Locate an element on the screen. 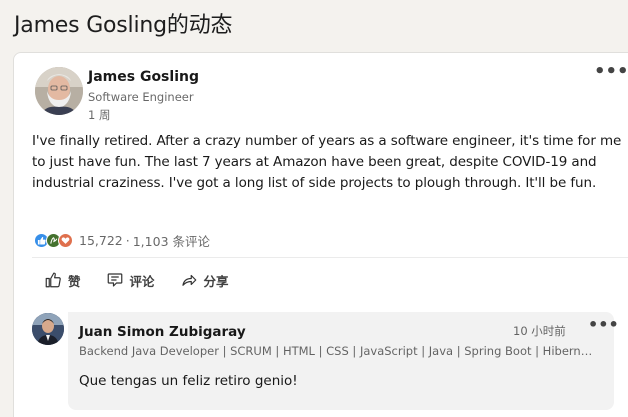 Image resolution: width=628 pixels, height=417 pixels. author-avatar is located at coordinates (59, 91).